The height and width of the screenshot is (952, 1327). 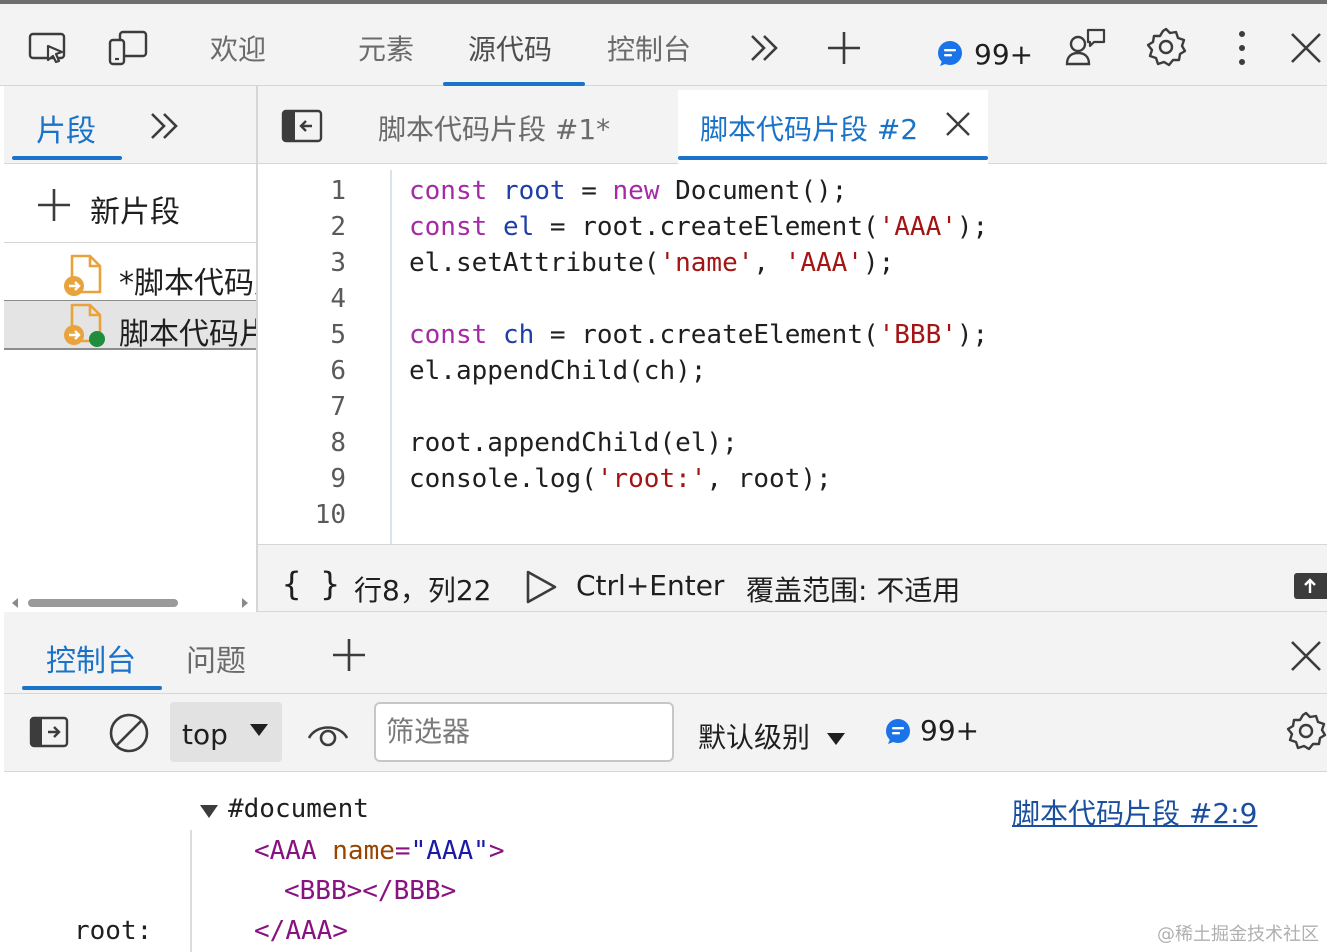 I want to click on tab-elements: 元素, so click(x=386, y=48).